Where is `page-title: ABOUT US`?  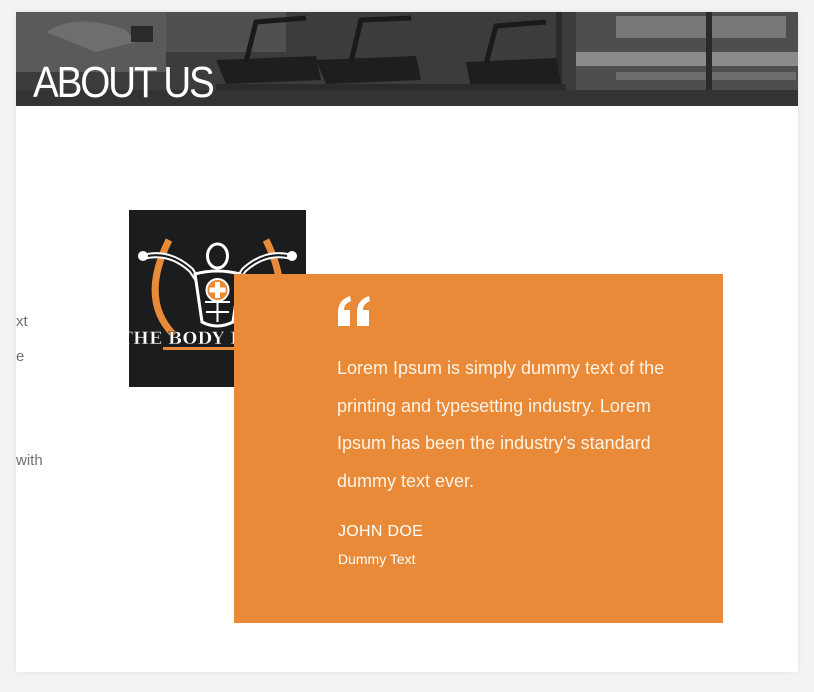 page-title: ABOUT US is located at coordinates (124, 82).